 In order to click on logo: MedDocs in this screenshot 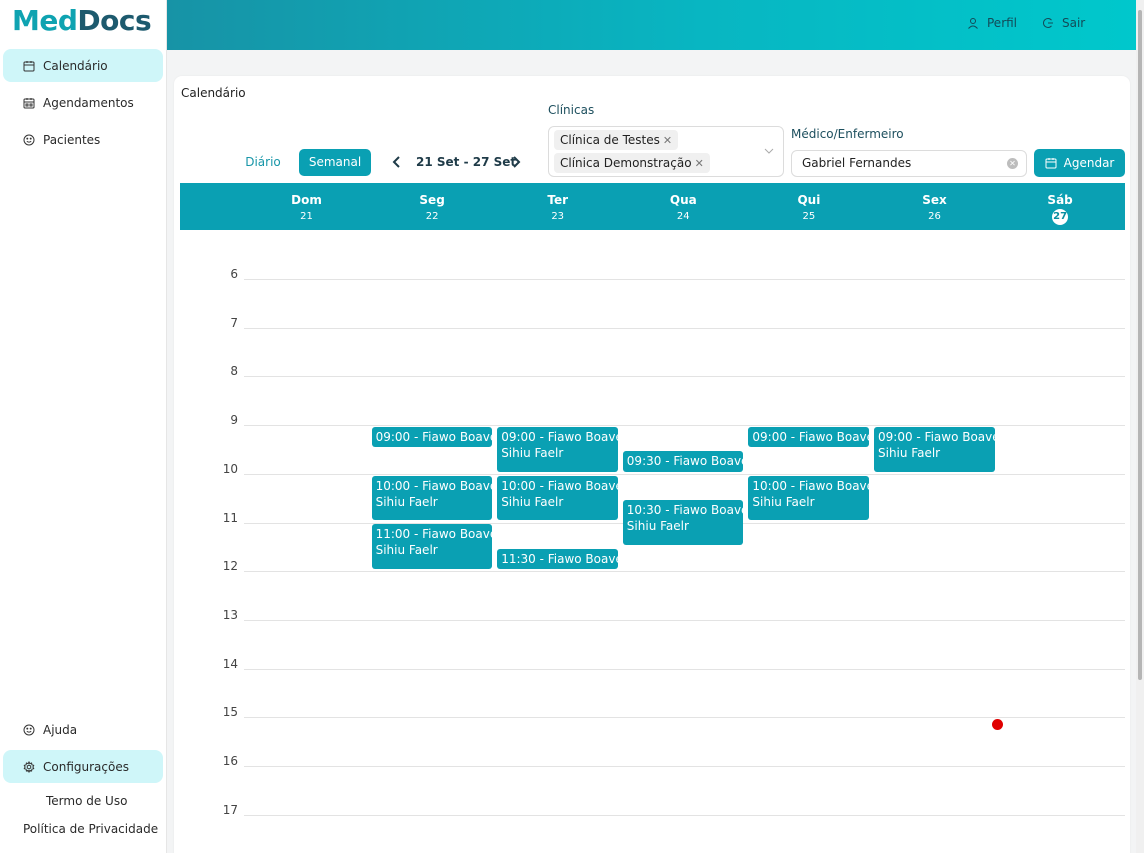, I will do `click(82, 20)`.